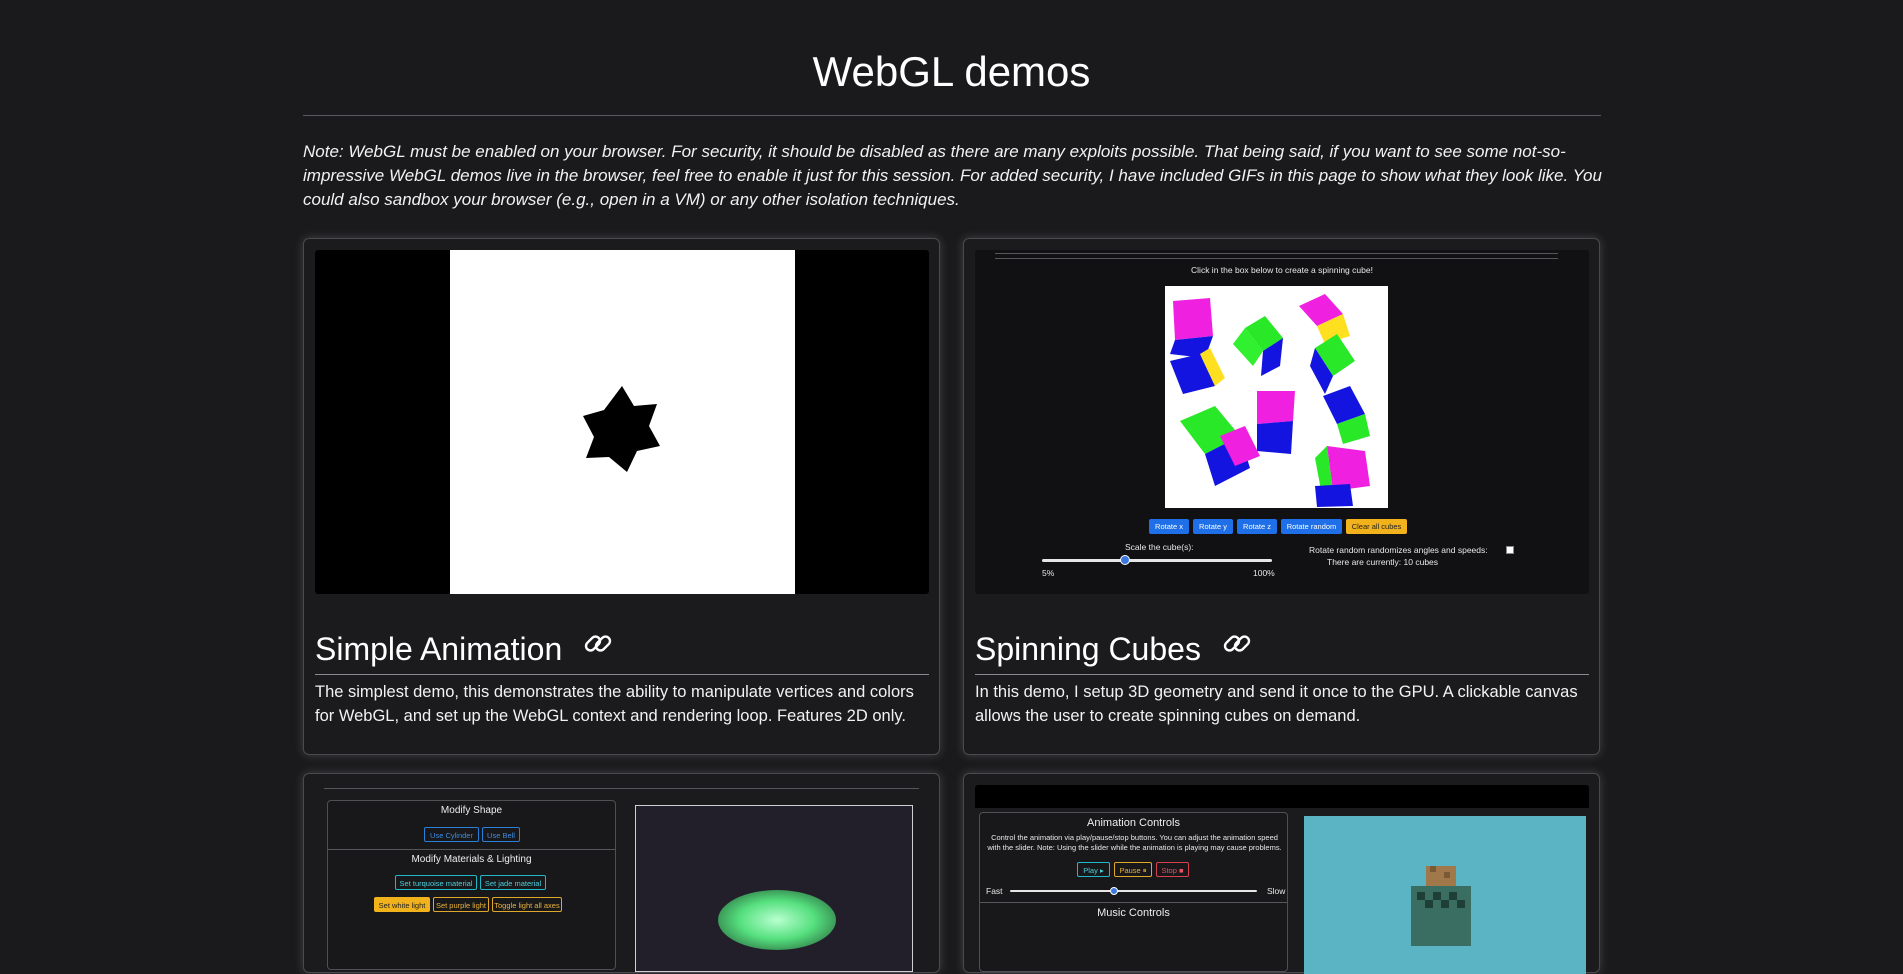 This screenshot has width=1903, height=974. I want to click on jade-material-button: Set jade material, so click(513, 882).